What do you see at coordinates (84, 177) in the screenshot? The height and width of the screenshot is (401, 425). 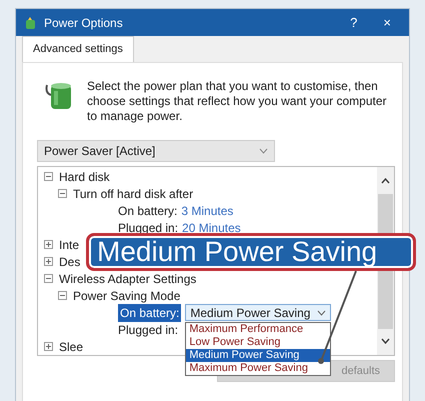 I see `tree-item: Hard disk` at bounding box center [84, 177].